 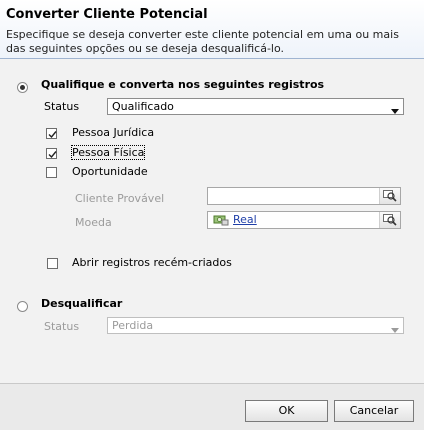 I want to click on checkbox-oportunidade, so click(x=51, y=172).